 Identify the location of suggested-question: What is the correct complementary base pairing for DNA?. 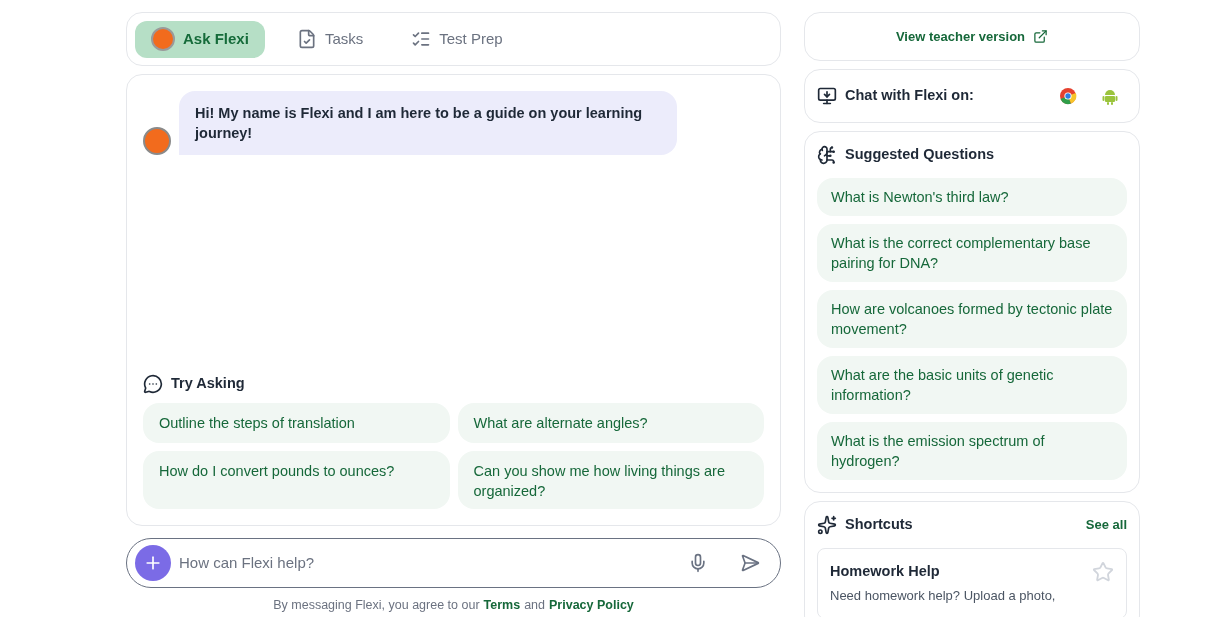
(972, 252).